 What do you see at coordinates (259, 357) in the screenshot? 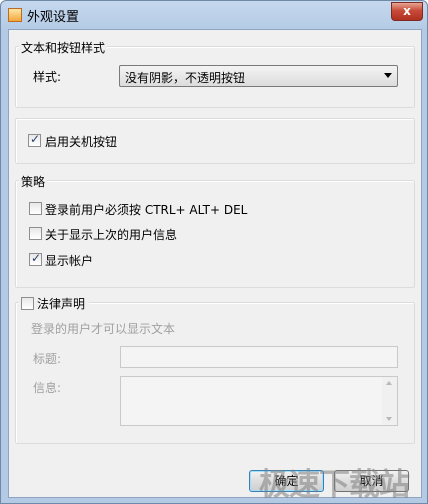
I see `title-input` at bounding box center [259, 357].